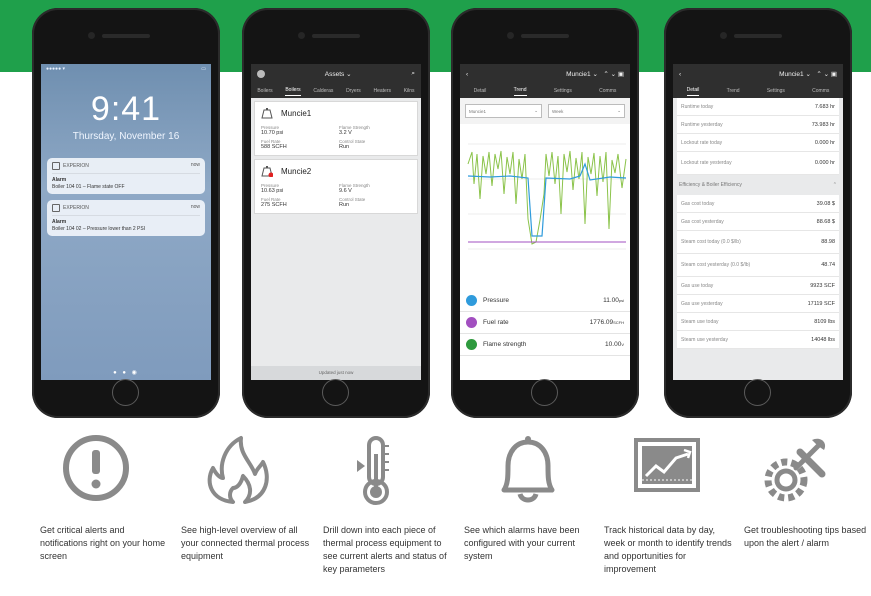  Describe the element at coordinates (409, 91) in the screenshot. I see `tab-kilns: Kilns` at that location.